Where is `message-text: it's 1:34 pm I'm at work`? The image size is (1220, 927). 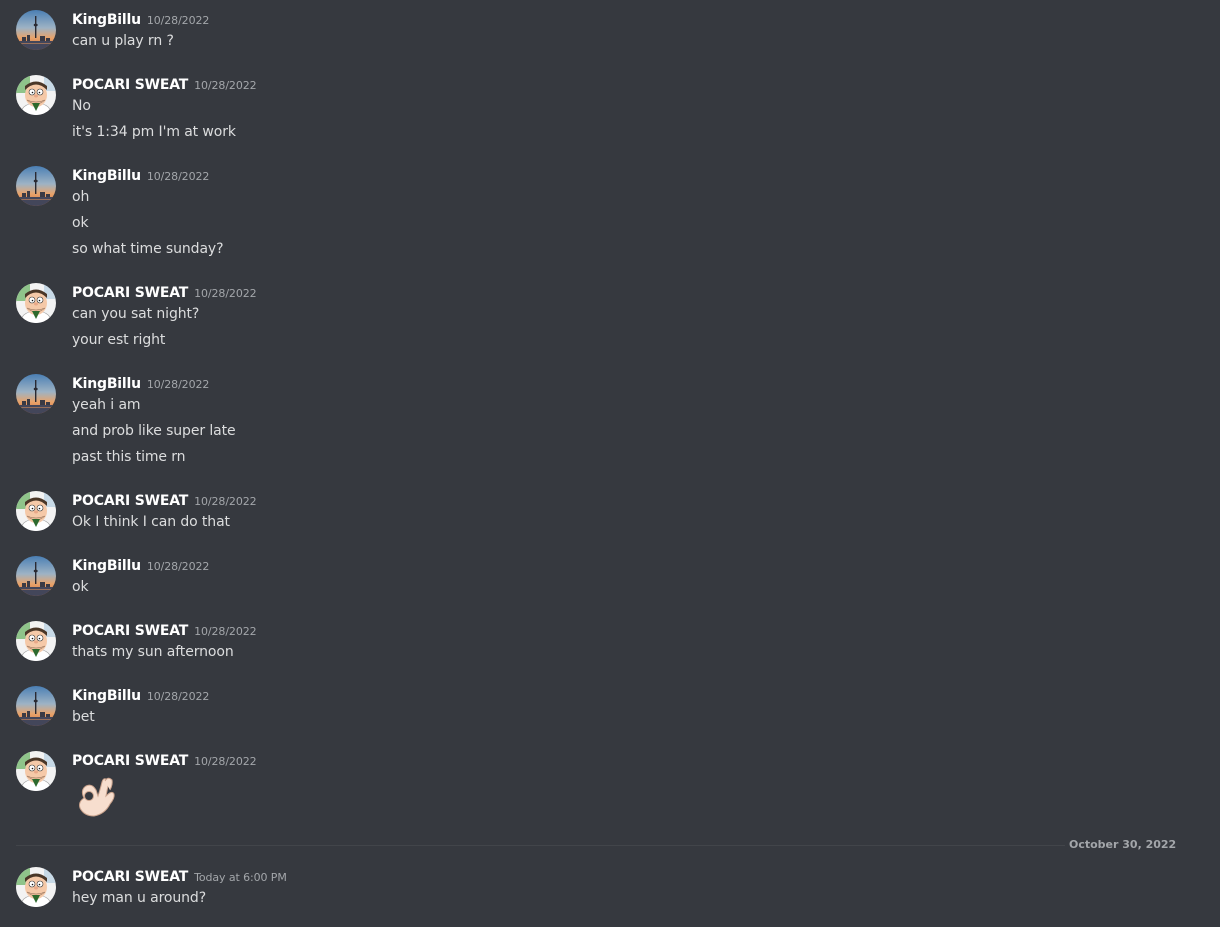 message-text: it's 1:34 pm I'm at work is located at coordinates (154, 132).